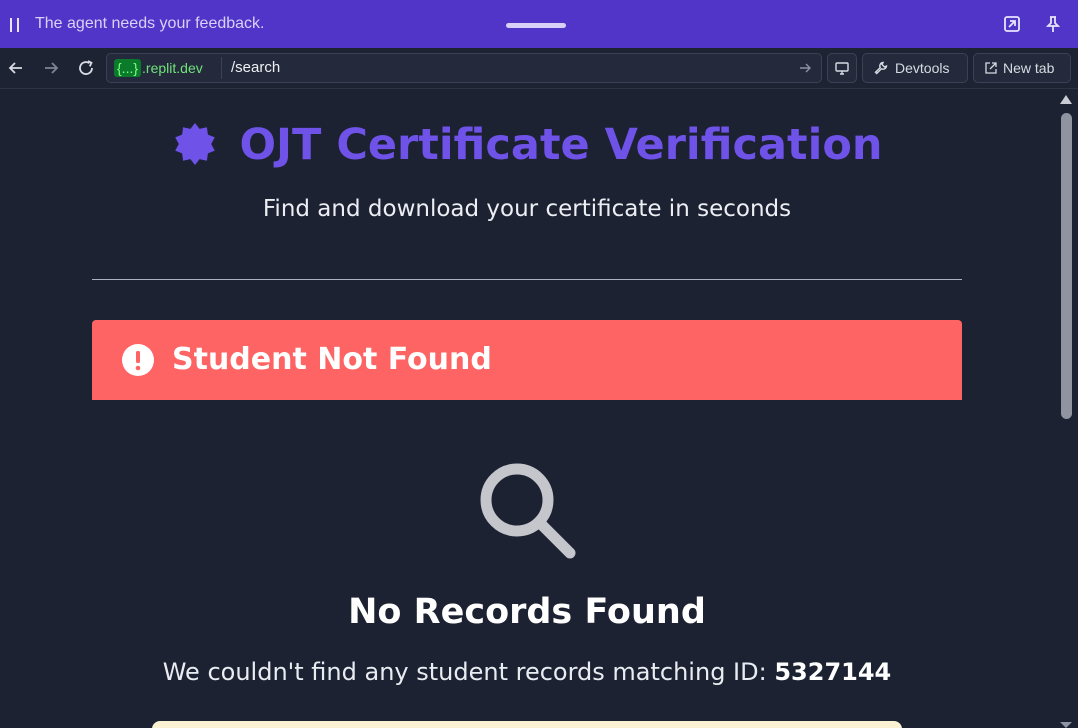  What do you see at coordinates (528, 511) in the screenshot?
I see `search-icon` at bounding box center [528, 511].